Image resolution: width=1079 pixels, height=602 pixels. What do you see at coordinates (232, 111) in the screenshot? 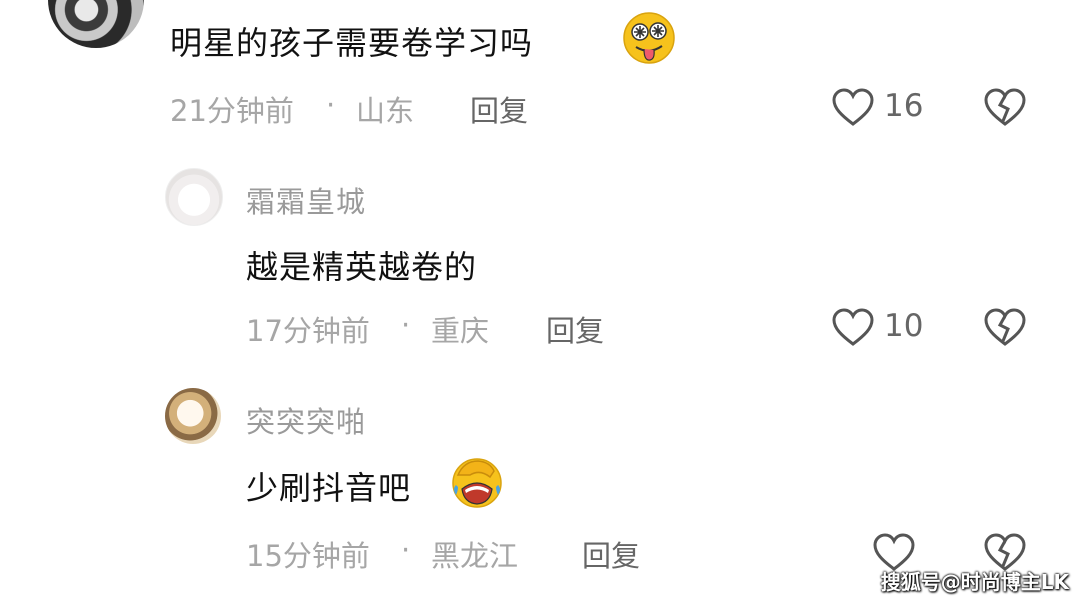
I see `comment-time: 21分钟前` at bounding box center [232, 111].